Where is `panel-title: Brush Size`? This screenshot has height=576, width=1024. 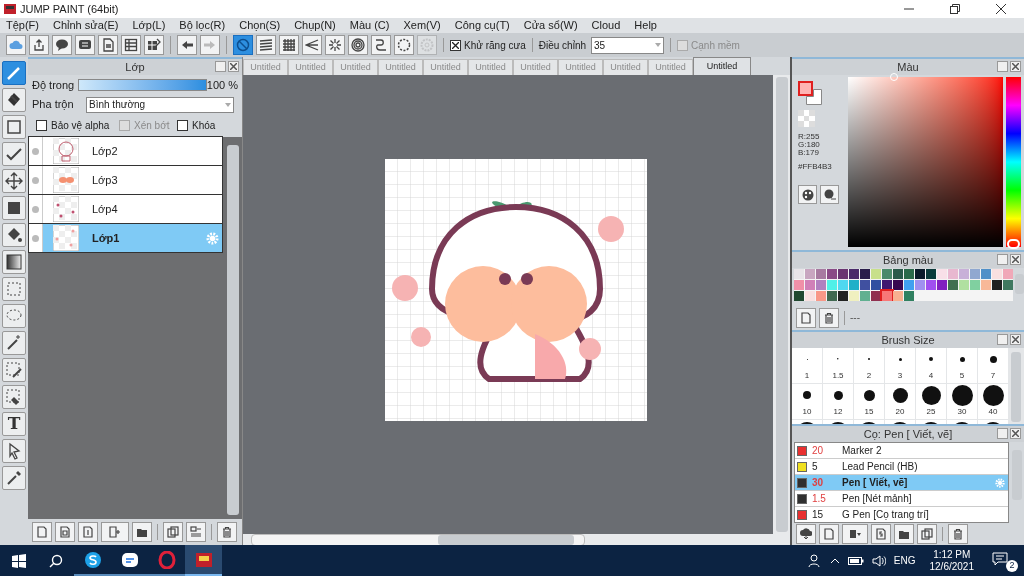 panel-title: Brush Size is located at coordinates (908, 340).